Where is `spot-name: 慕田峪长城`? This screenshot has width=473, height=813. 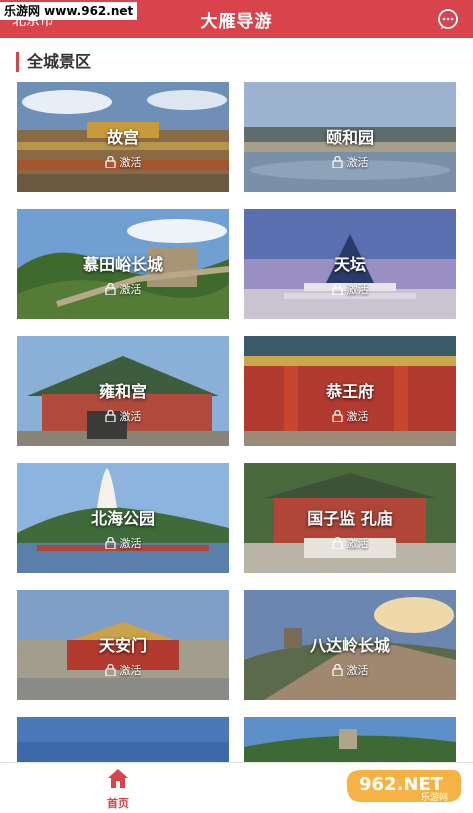 spot-name: 慕田峪长城 is located at coordinates (122, 264).